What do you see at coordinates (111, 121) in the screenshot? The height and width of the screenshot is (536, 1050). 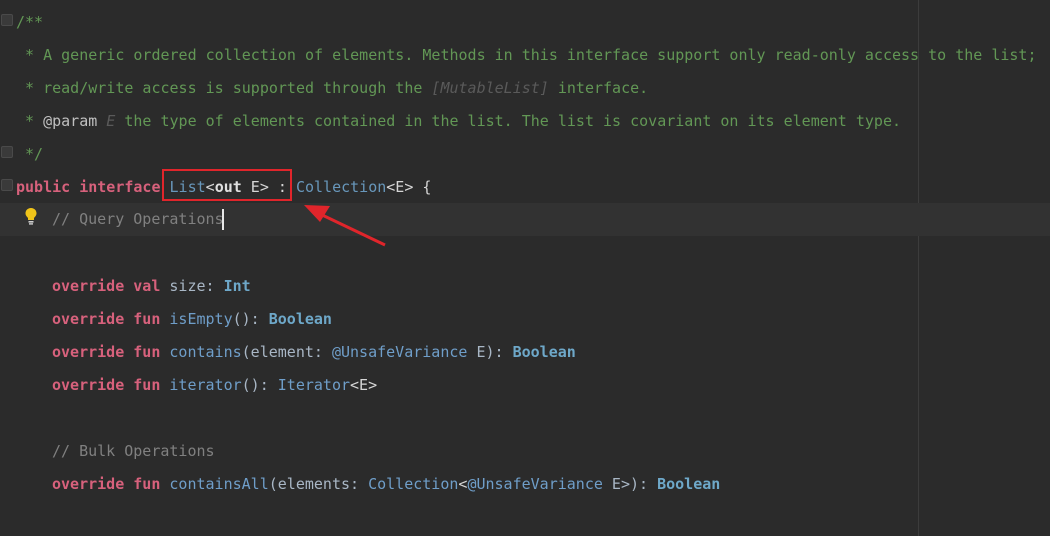 I see `param-name: E` at bounding box center [111, 121].